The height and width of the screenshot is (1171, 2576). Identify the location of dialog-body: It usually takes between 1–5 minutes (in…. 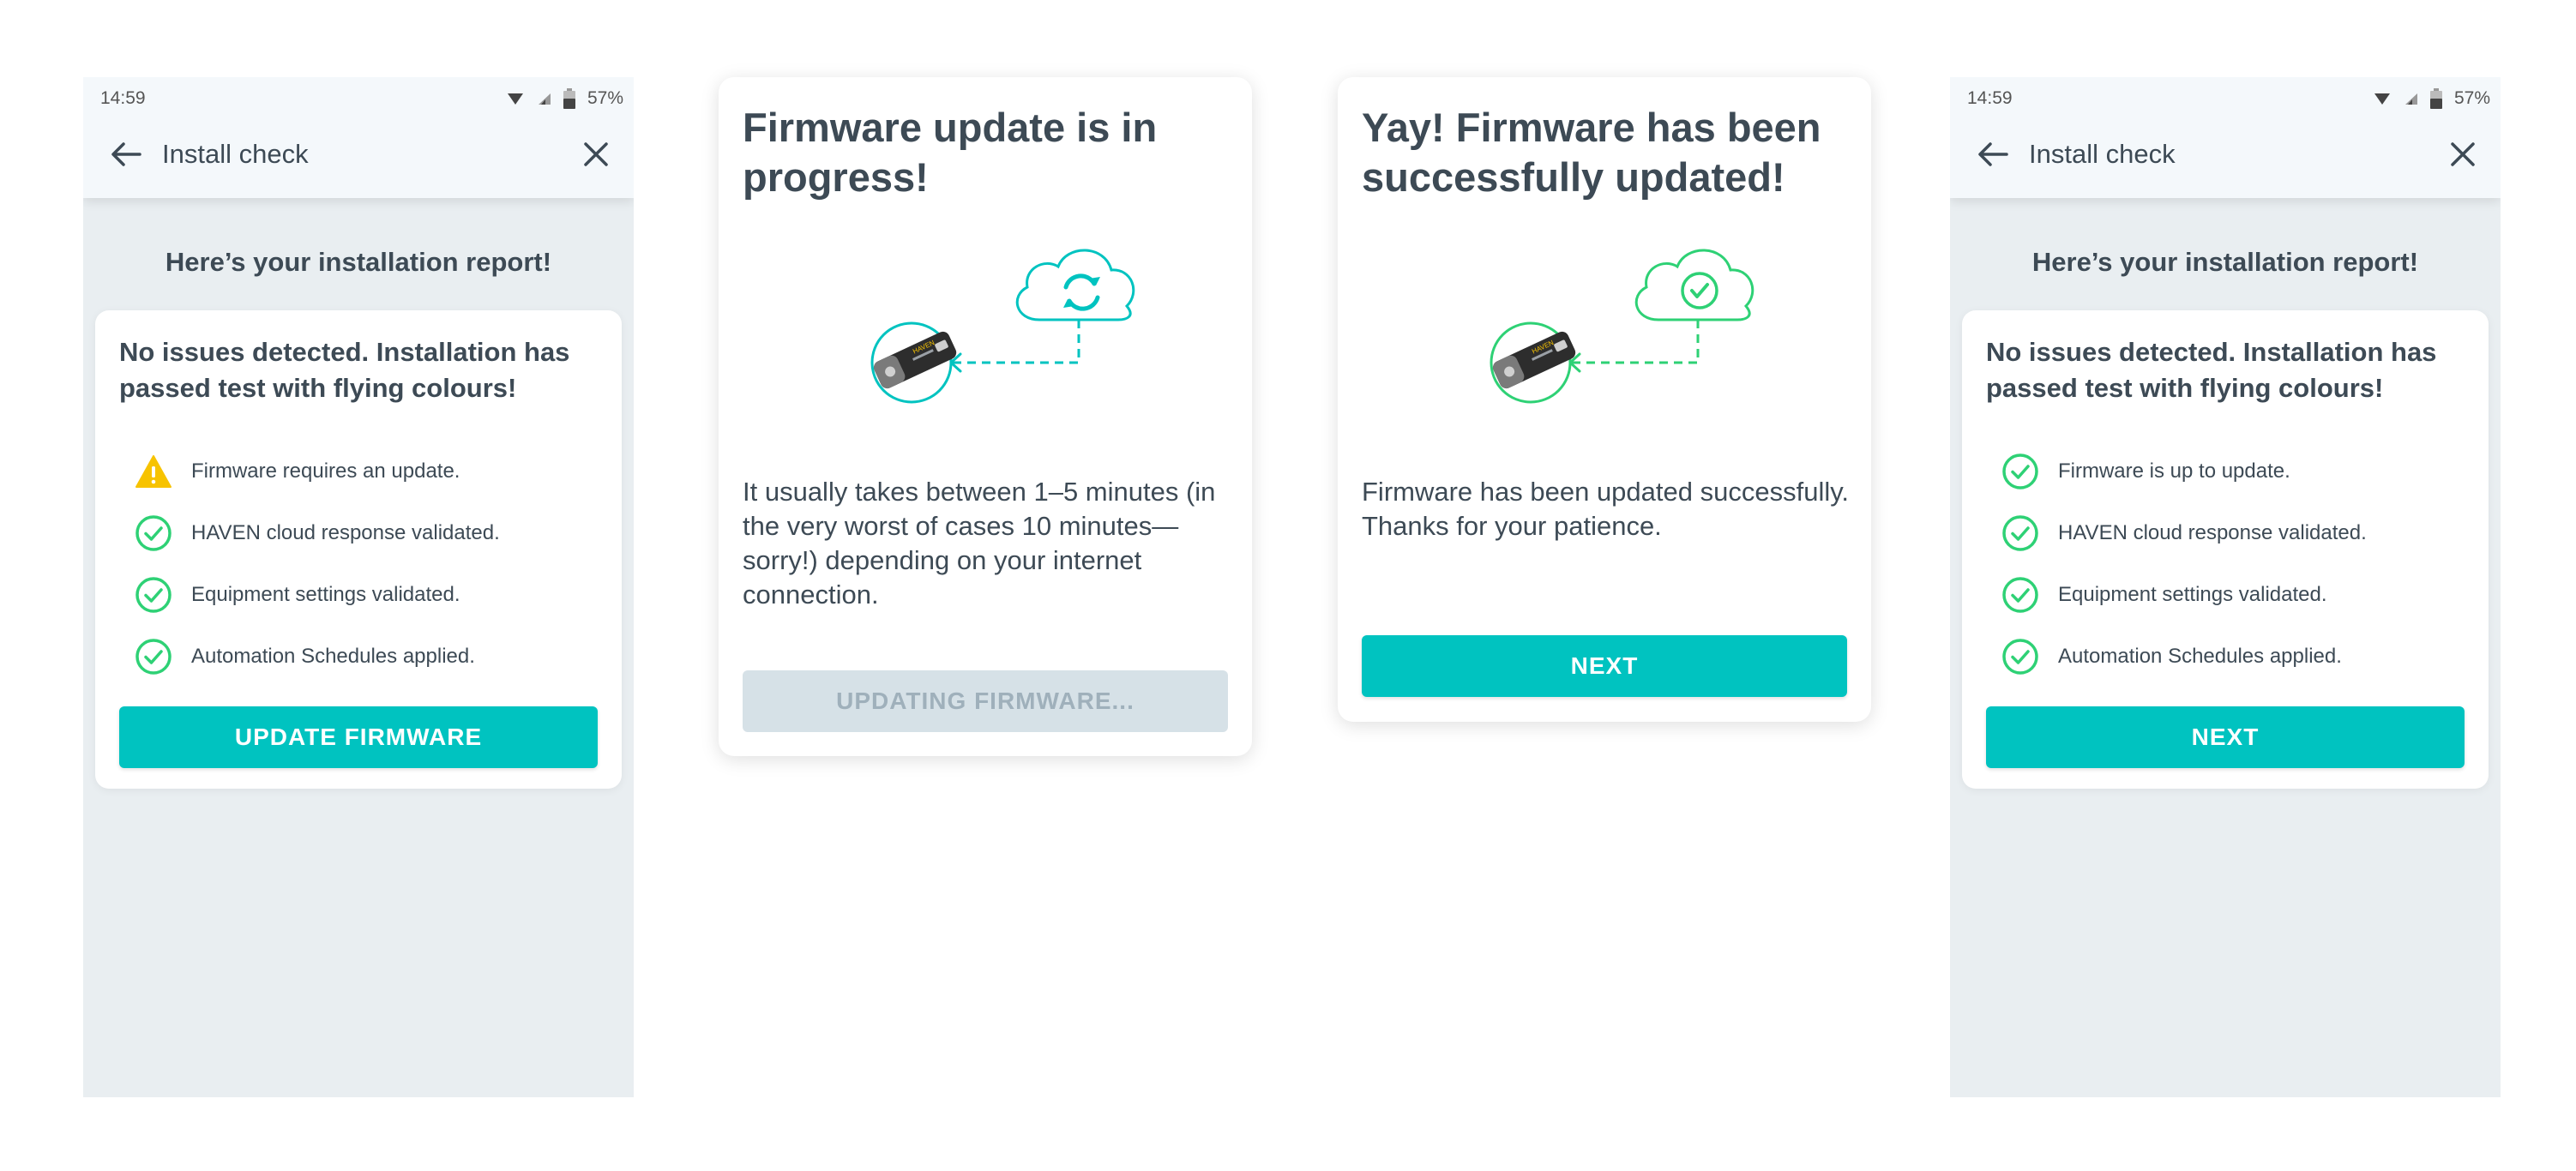
(979, 543).